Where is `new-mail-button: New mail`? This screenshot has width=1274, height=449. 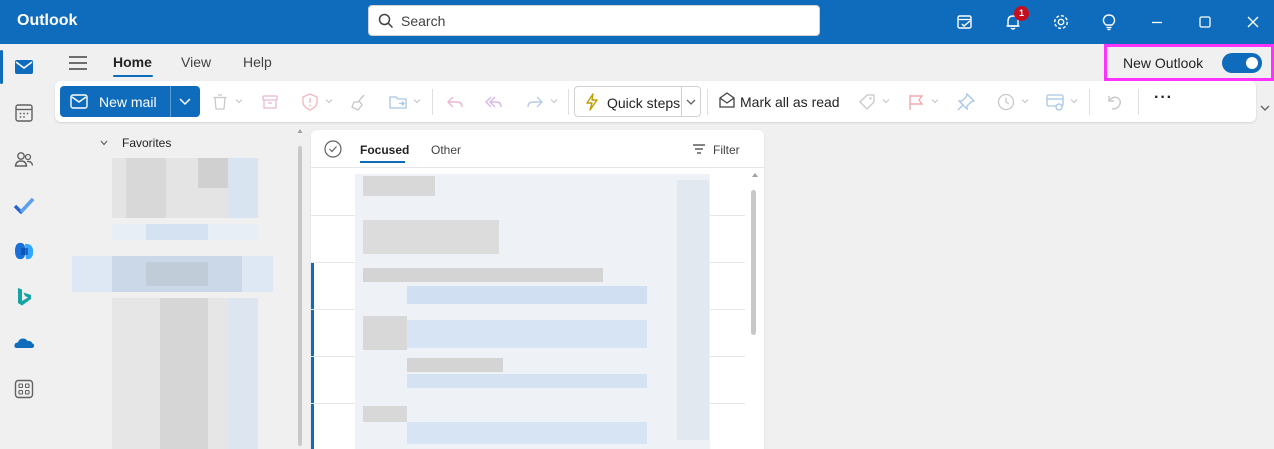
new-mail-button: New mail is located at coordinates (130, 101).